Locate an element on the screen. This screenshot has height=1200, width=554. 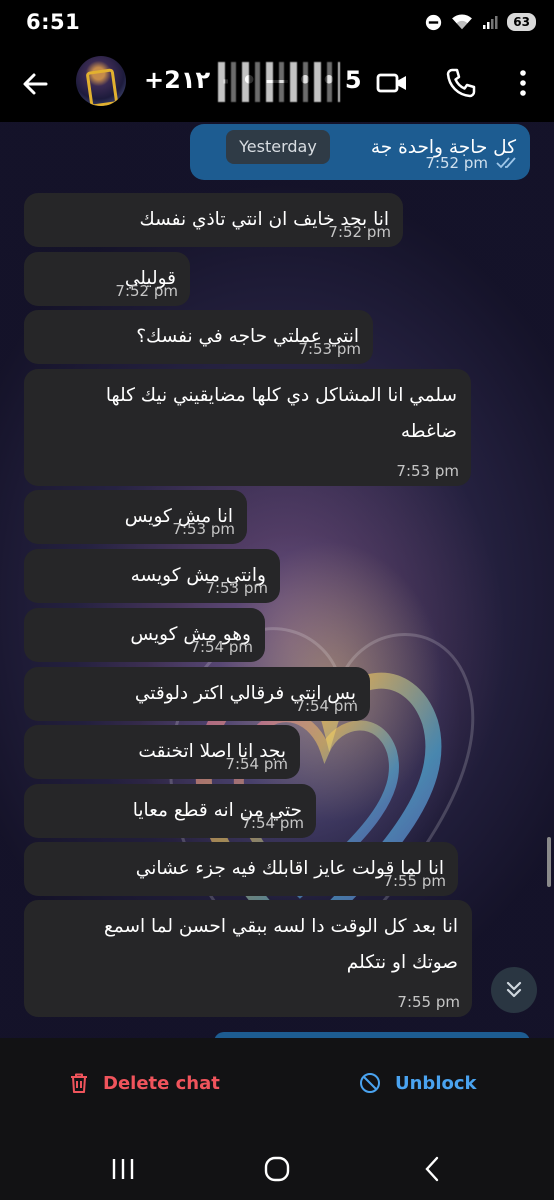
recent-apps-icon is located at coordinates (123, 1169).